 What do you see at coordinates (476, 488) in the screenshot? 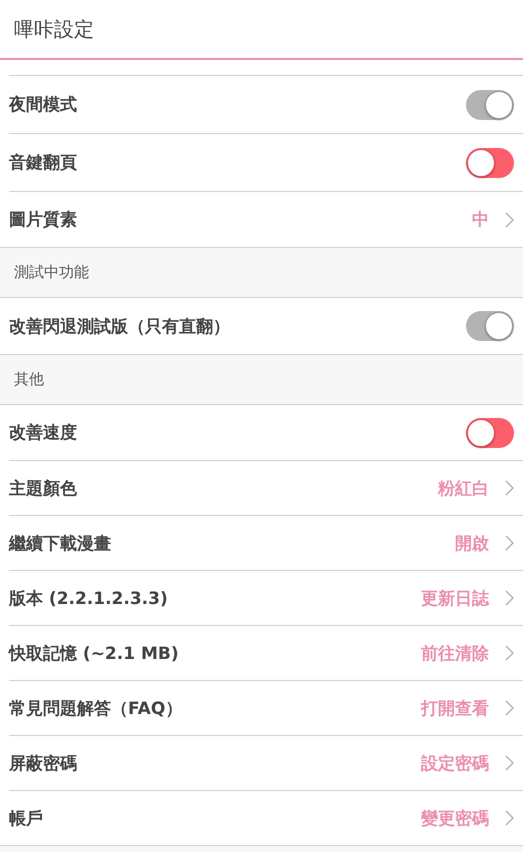
I see `setting-value-link: 粉紅白` at bounding box center [476, 488].